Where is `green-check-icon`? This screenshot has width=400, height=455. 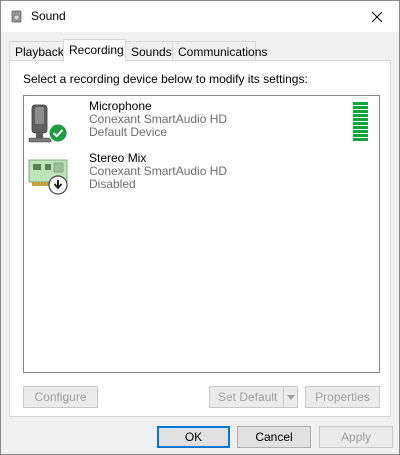
green-check-icon is located at coordinates (58, 133).